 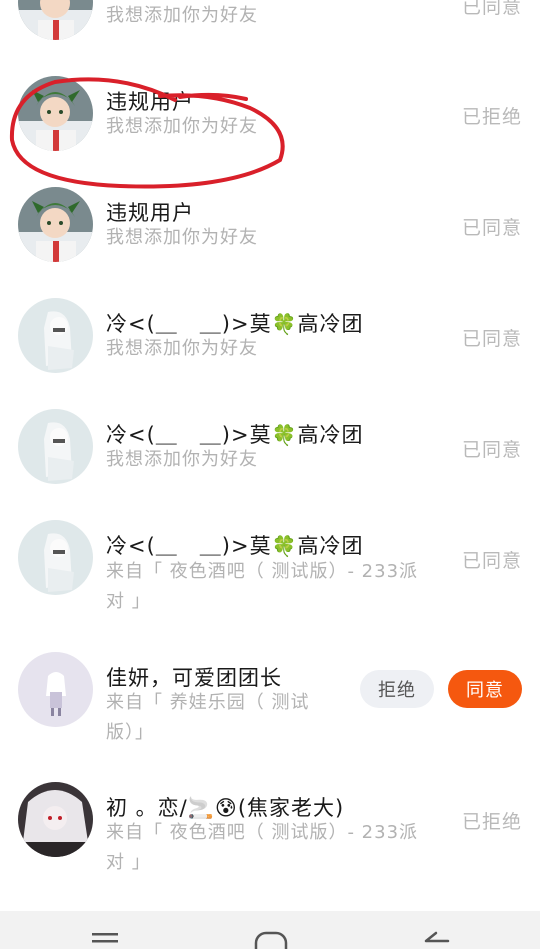 What do you see at coordinates (270, 221) in the screenshot?
I see `request-row: 违规用户 我想添加你为好友 已同意` at bounding box center [270, 221].